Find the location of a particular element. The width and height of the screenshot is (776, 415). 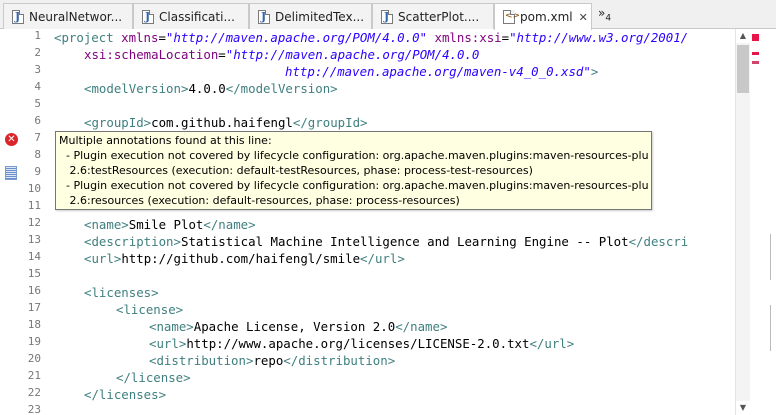

xml-text: com.github.haifengl is located at coordinates (222, 122).